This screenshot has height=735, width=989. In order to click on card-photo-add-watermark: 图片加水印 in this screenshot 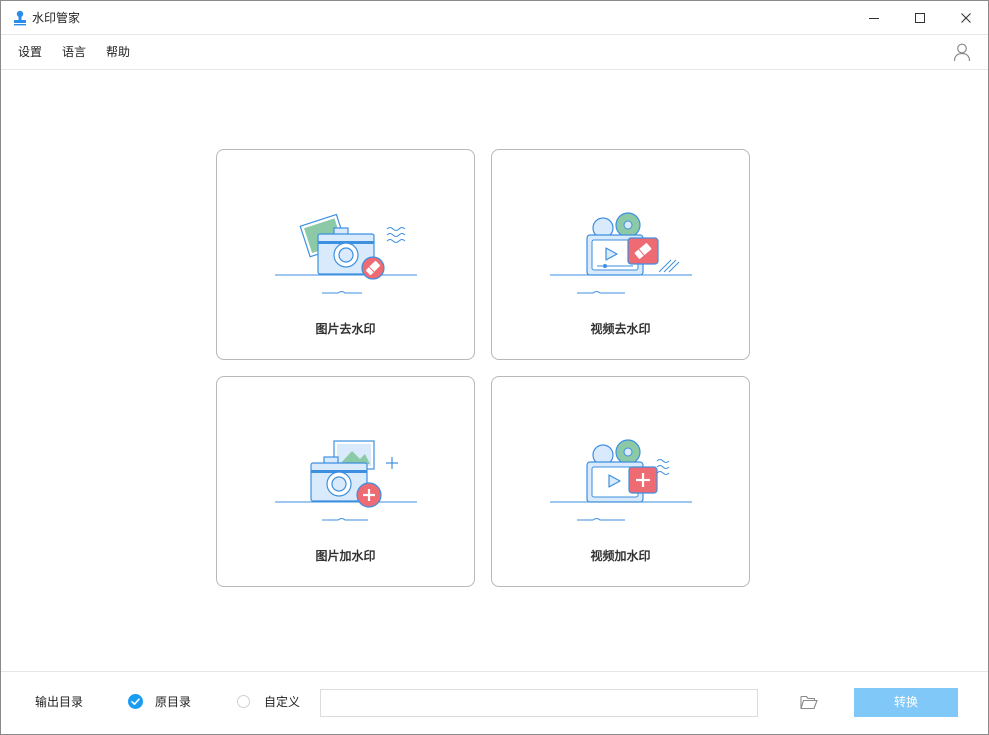, I will do `click(345, 481)`.